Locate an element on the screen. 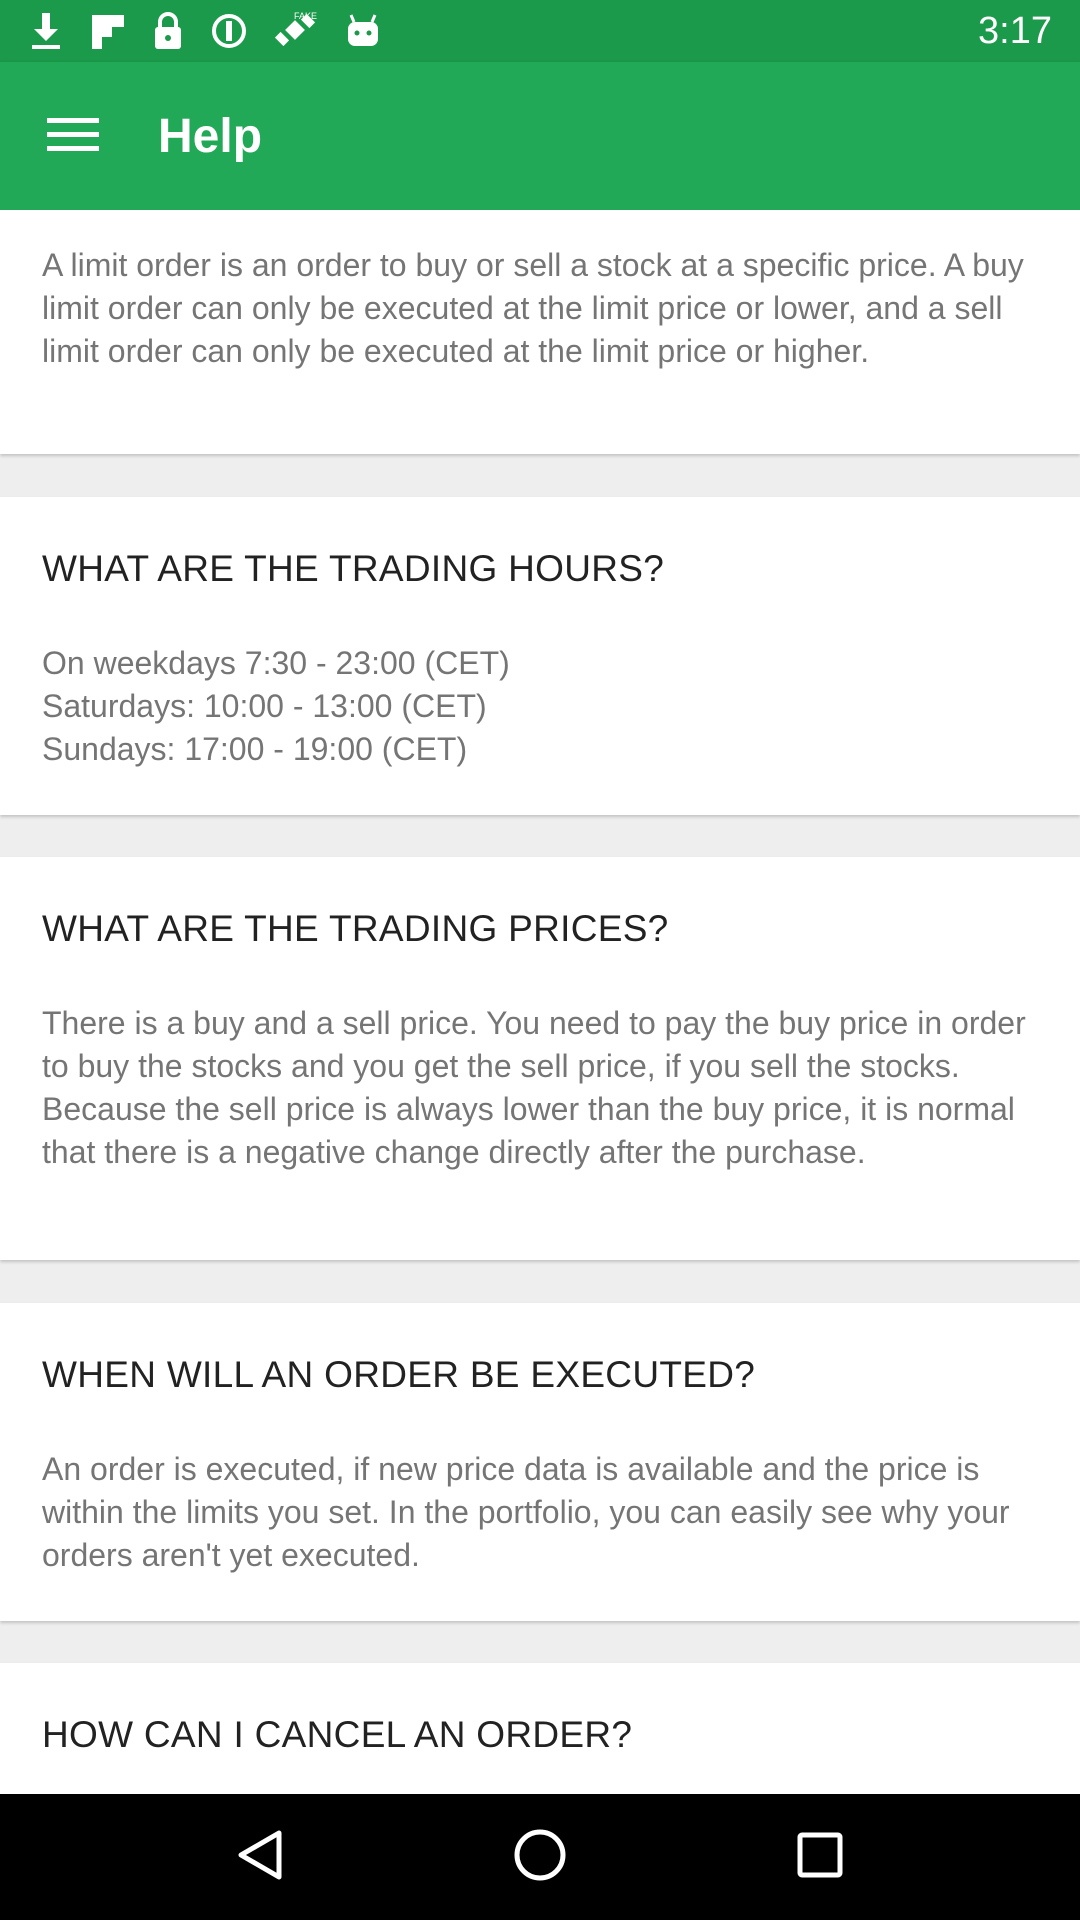 This screenshot has height=1920, width=1080. home-circle-icon is located at coordinates (540, 1857).